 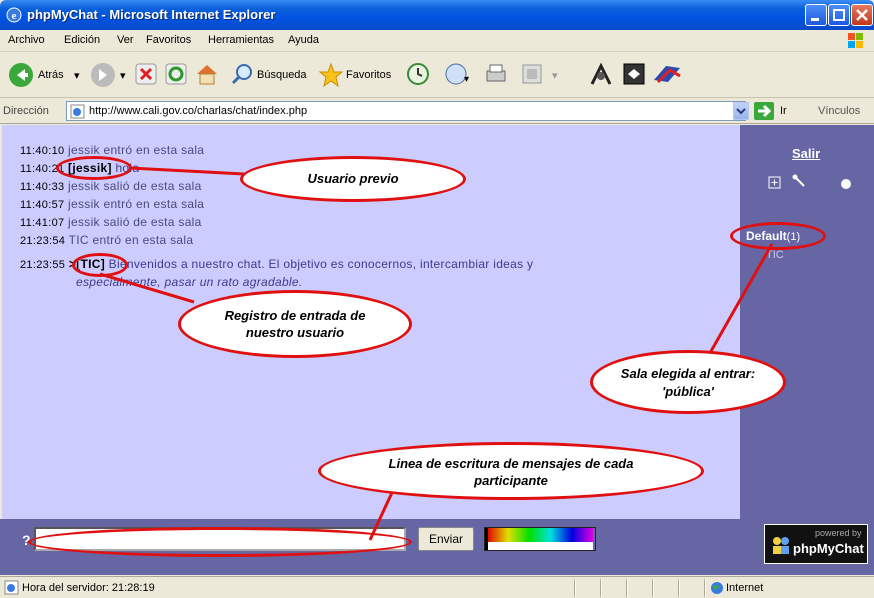 What do you see at coordinates (838, 533) in the screenshot?
I see `logo-small-text: powered by` at bounding box center [838, 533].